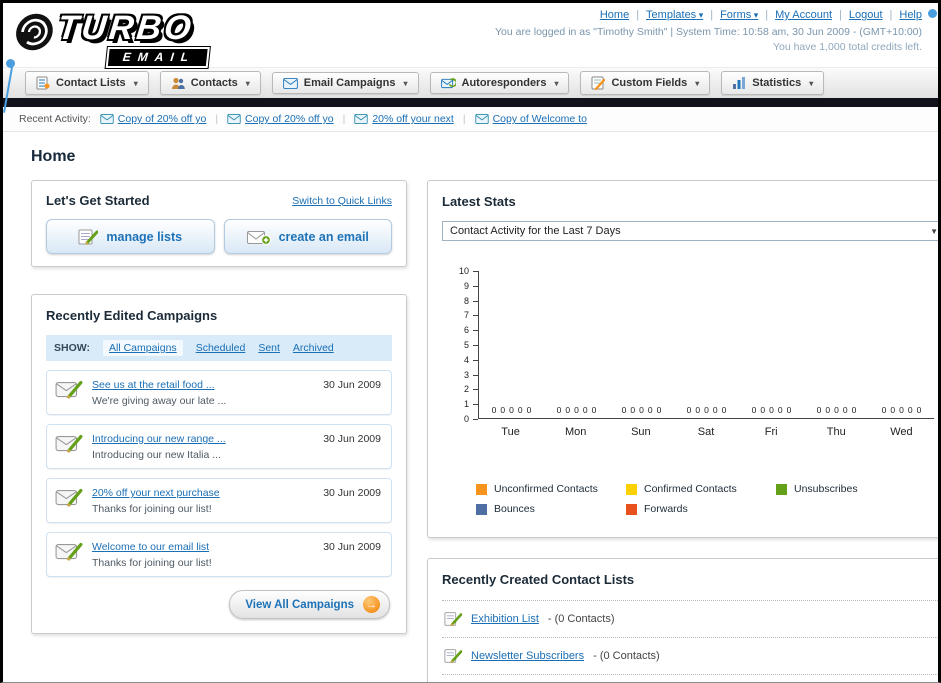  I want to click on tab-email-campaigns: Email Campaigns, so click(345, 83).